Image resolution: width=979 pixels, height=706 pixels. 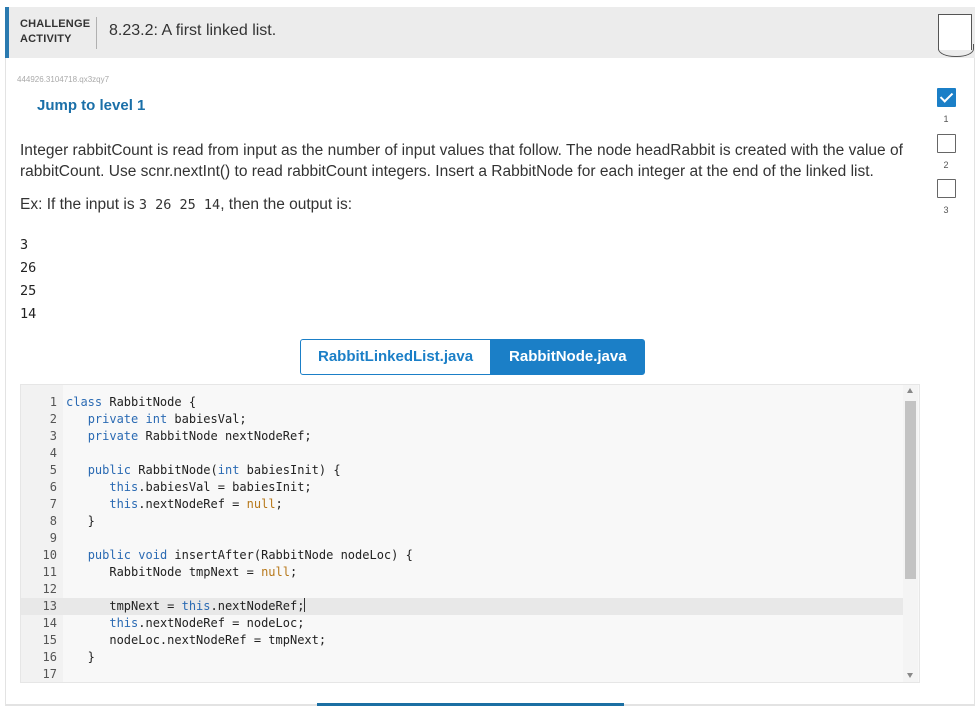 I want to click on header-divider, so click(x=96, y=33).